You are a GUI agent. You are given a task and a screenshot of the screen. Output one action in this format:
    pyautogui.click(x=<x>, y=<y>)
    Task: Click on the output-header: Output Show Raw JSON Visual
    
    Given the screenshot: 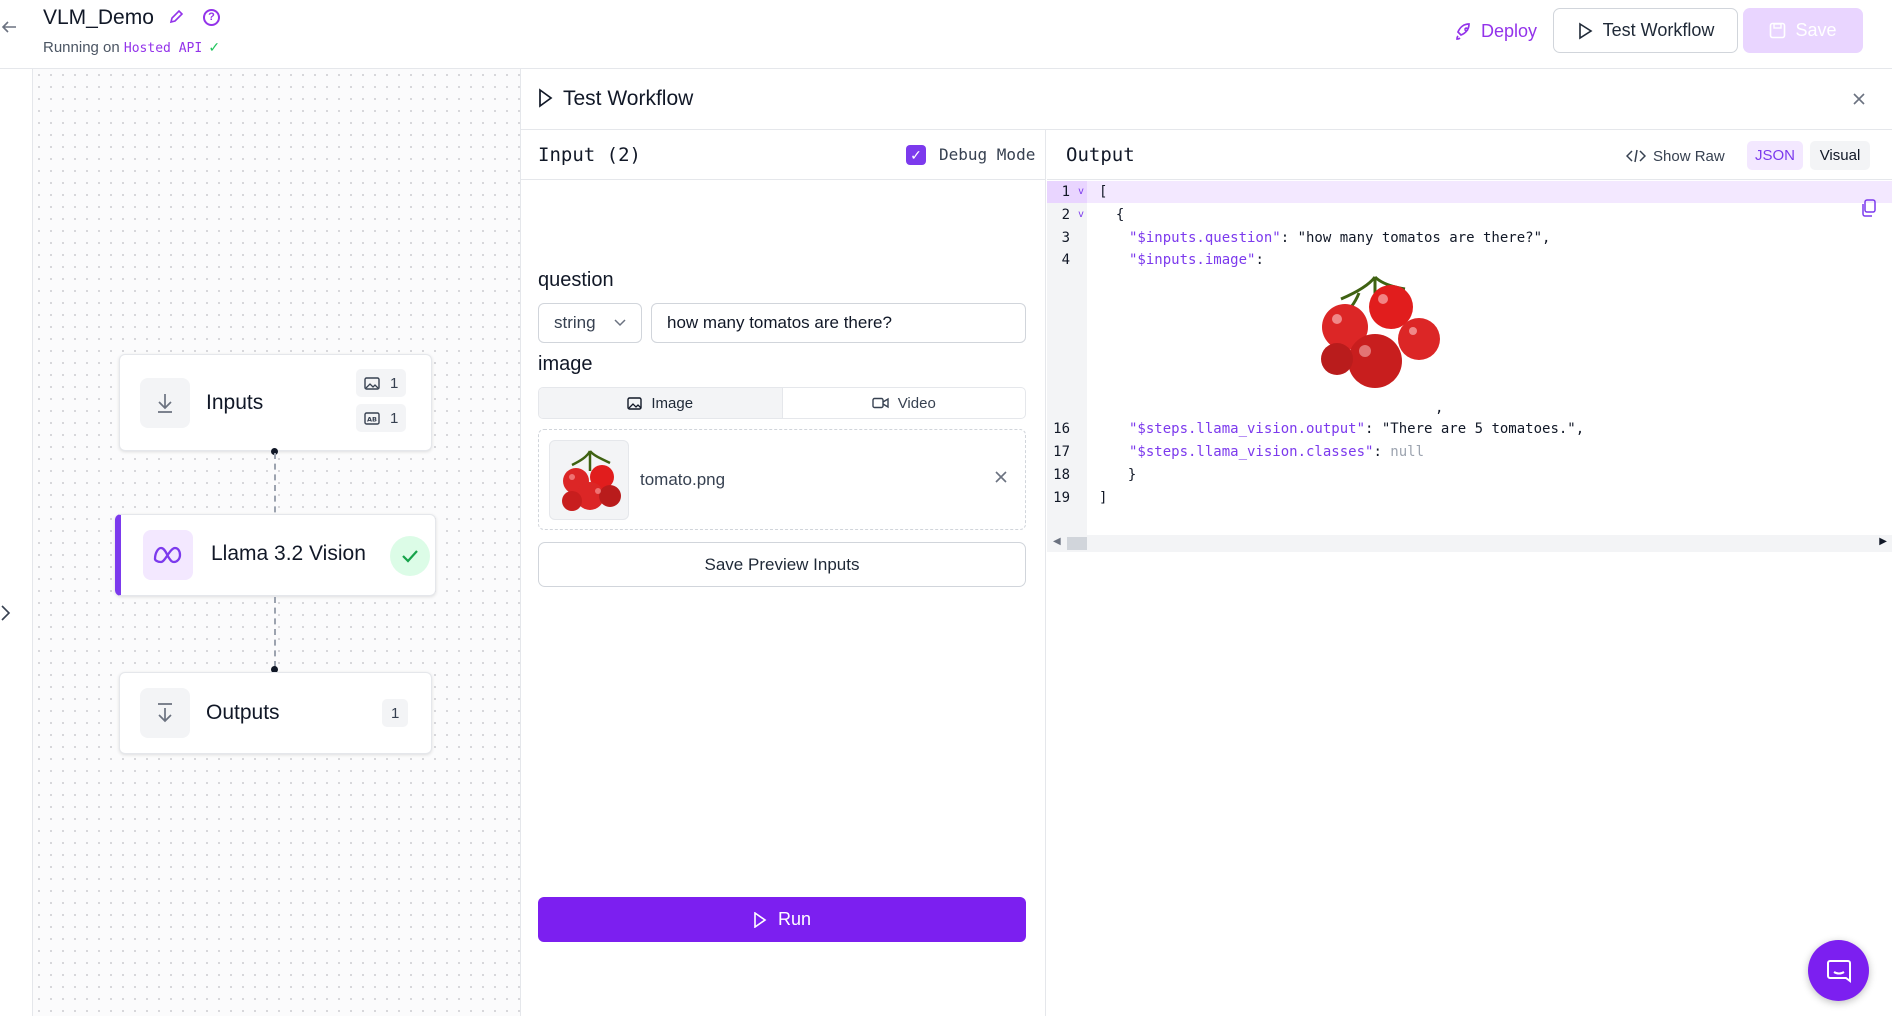 What is the action you would take?
    pyautogui.click(x=1469, y=155)
    